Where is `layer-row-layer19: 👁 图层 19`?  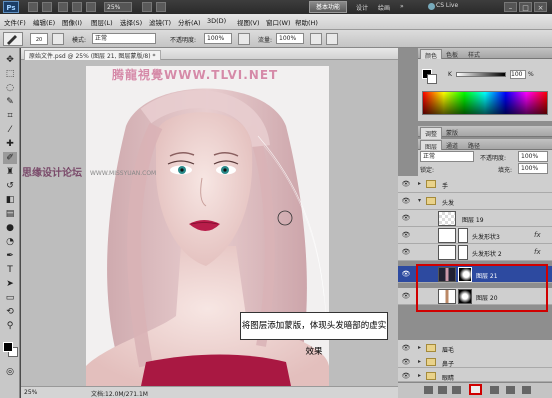 layer-row-layer19: 👁 图层 19 is located at coordinates (475, 218).